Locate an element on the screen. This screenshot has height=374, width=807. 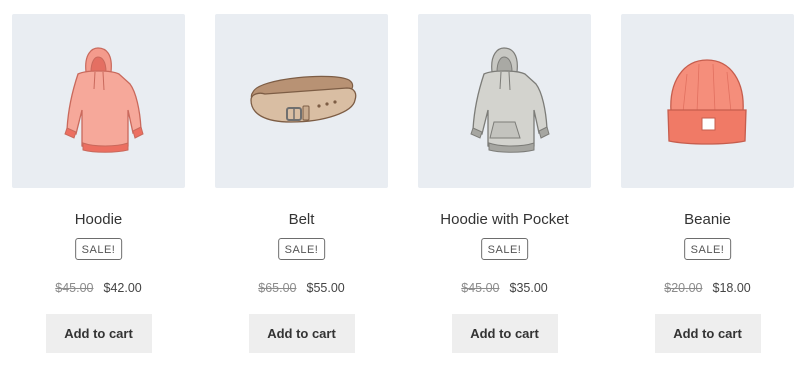
sale-price: $35.00 is located at coordinates (528, 288).